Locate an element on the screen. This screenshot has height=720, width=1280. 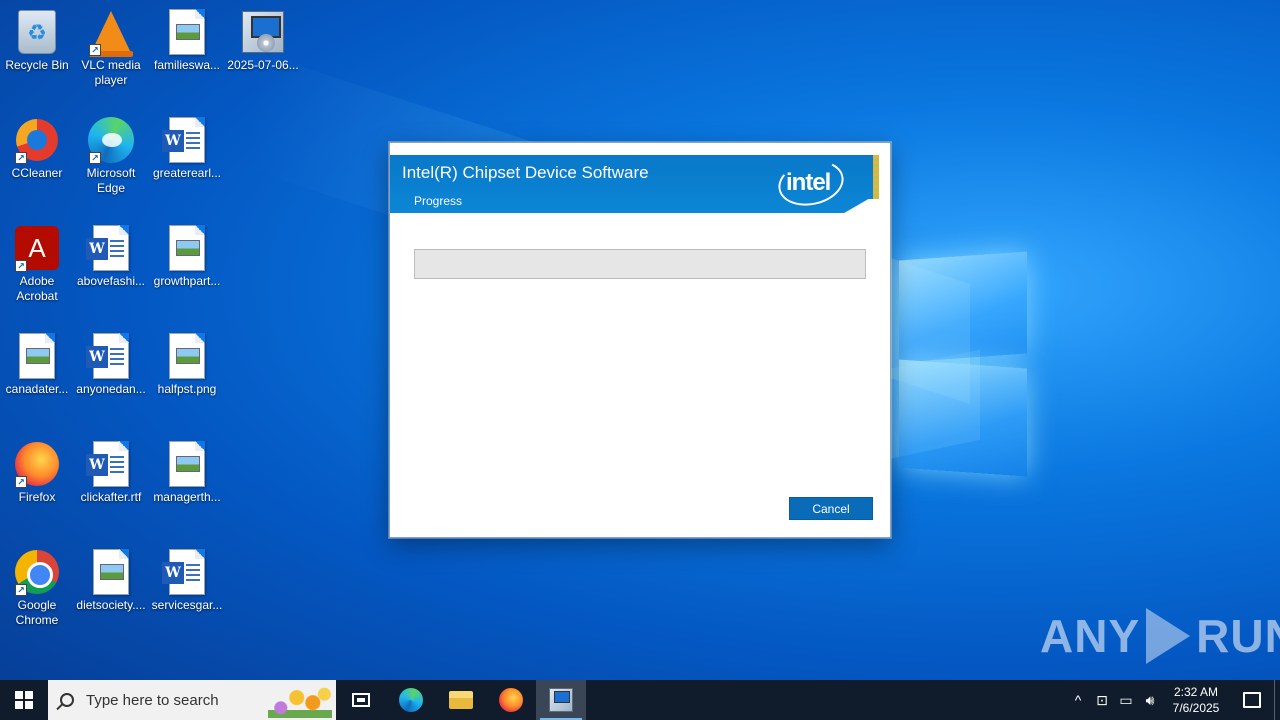
search-highlight-flowers-icon is located at coordinates (300, 701).